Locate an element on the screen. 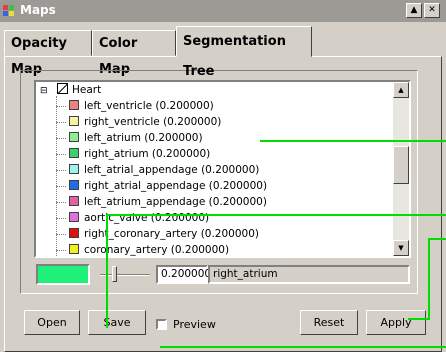 The width and height of the screenshot is (446, 352). reset-button: Reset is located at coordinates (329, 322).